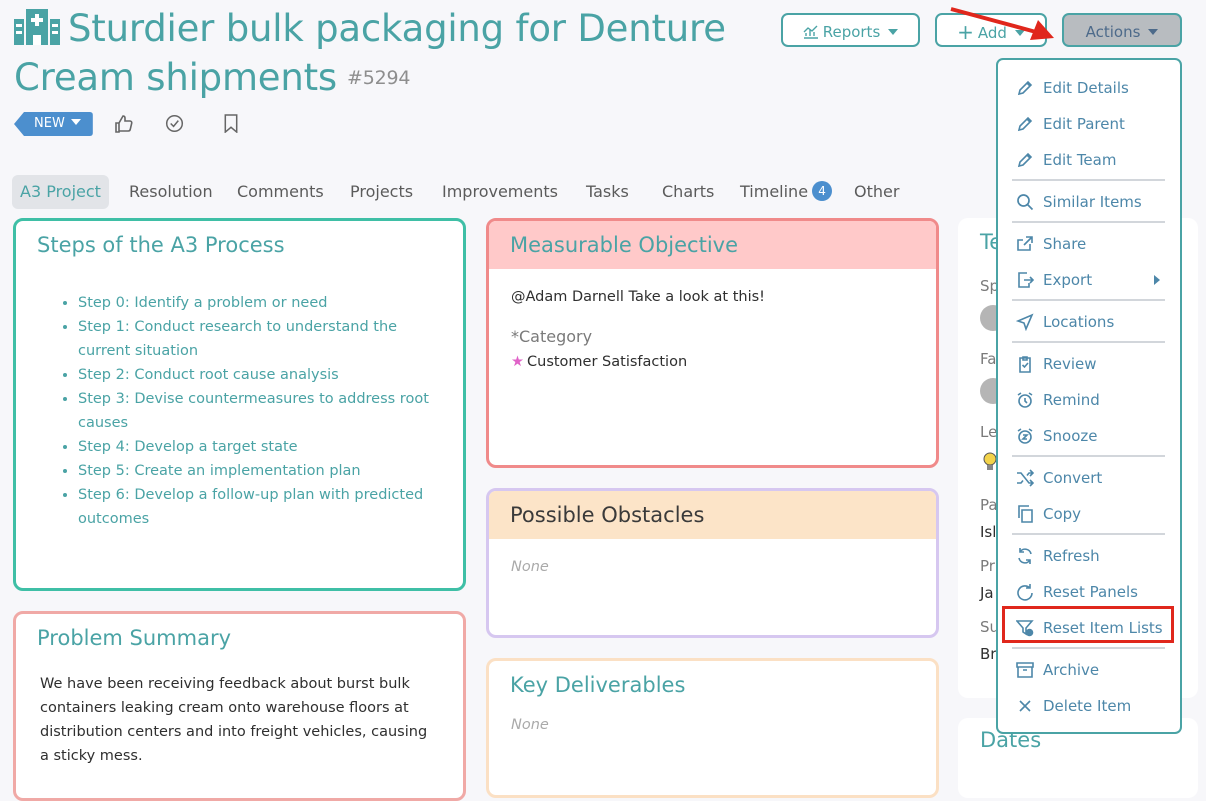 This screenshot has width=1206, height=801. What do you see at coordinates (261, 375) in the screenshot?
I see `list-item: Step 2: Conduct root cause analysis` at bounding box center [261, 375].